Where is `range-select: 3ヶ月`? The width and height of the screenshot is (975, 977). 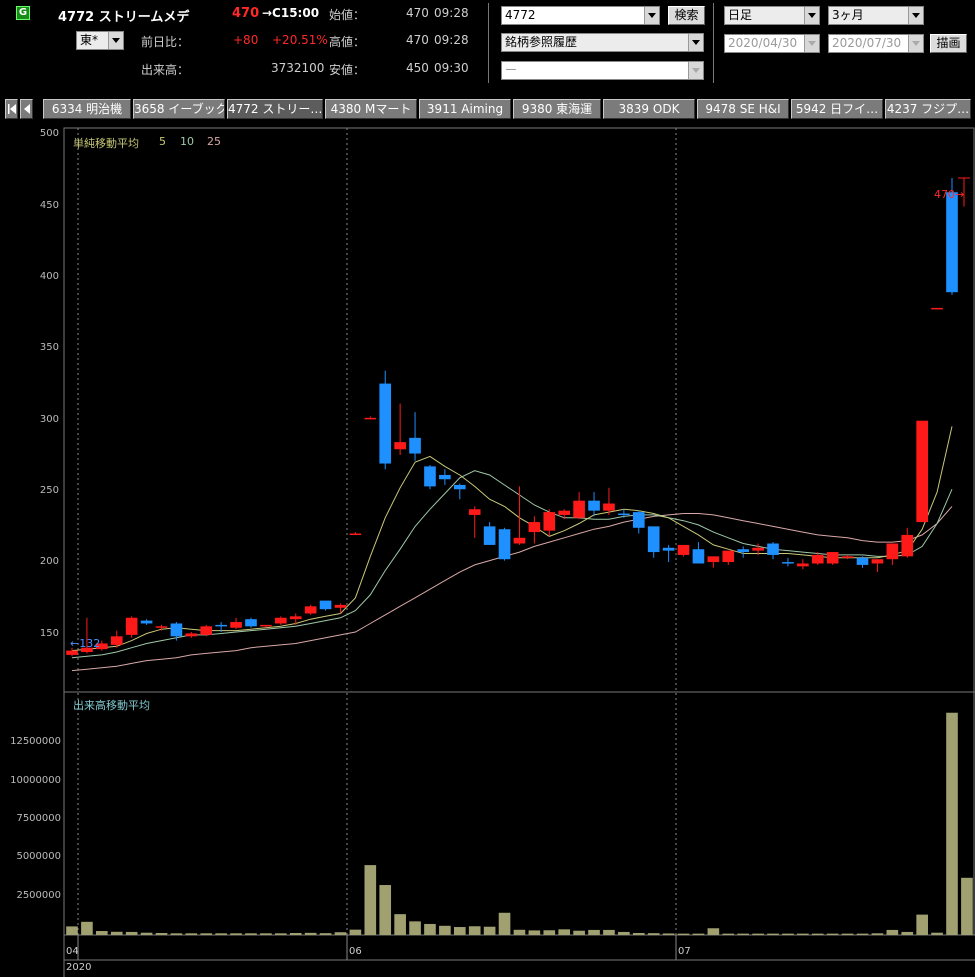 range-select: 3ヶ月 is located at coordinates (876, 15).